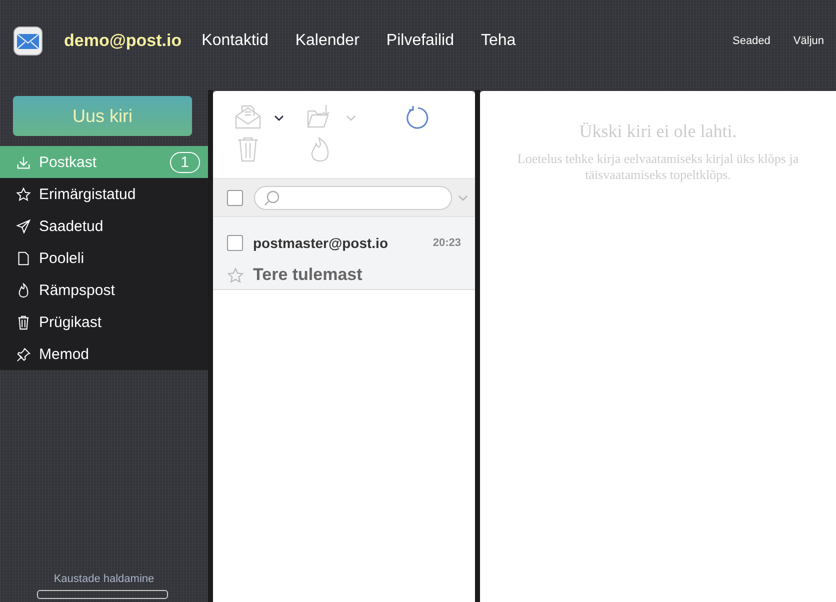  What do you see at coordinates (104, 354) in the screenshot?
I see `folder-item: Memod` at bounding box center [104, 354].